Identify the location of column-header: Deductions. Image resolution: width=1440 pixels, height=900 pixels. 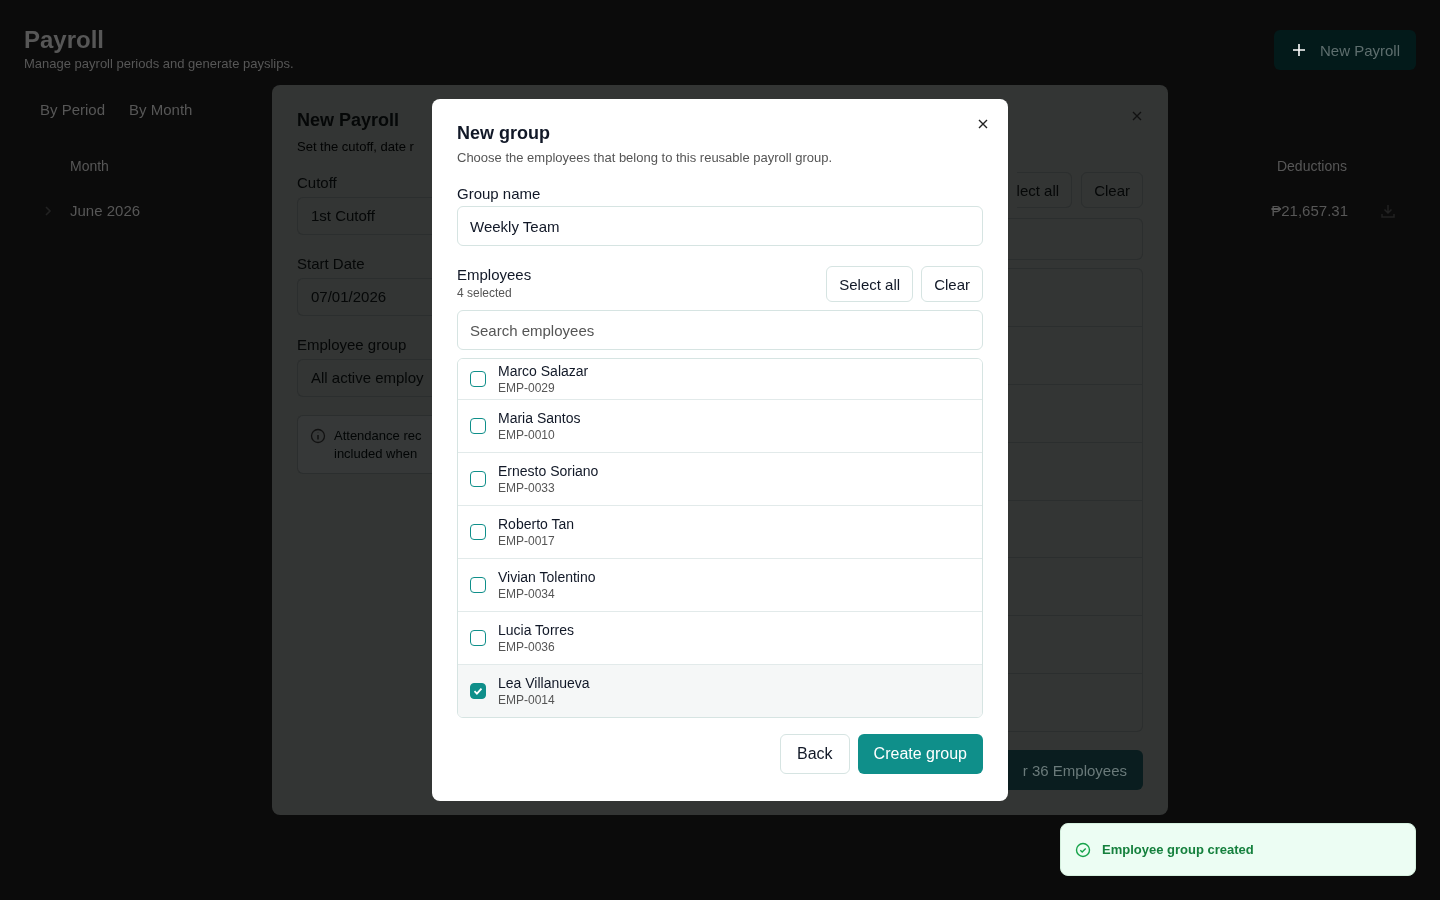
(1311, 166).